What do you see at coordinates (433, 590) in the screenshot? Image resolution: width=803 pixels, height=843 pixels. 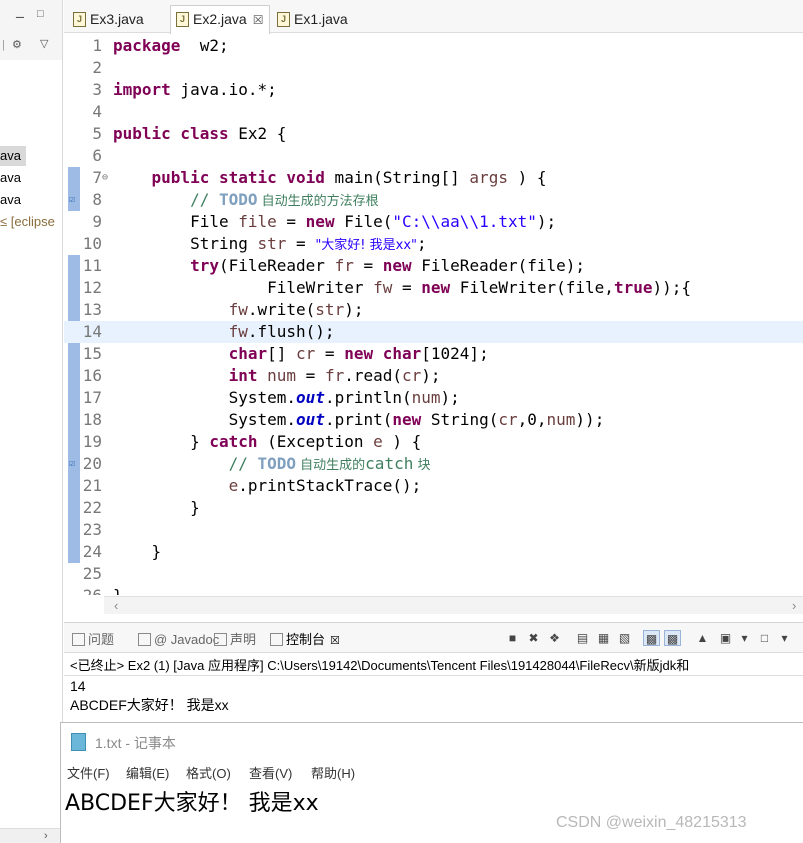 I see `code-line: 26}` at bounding box center [433, 590].